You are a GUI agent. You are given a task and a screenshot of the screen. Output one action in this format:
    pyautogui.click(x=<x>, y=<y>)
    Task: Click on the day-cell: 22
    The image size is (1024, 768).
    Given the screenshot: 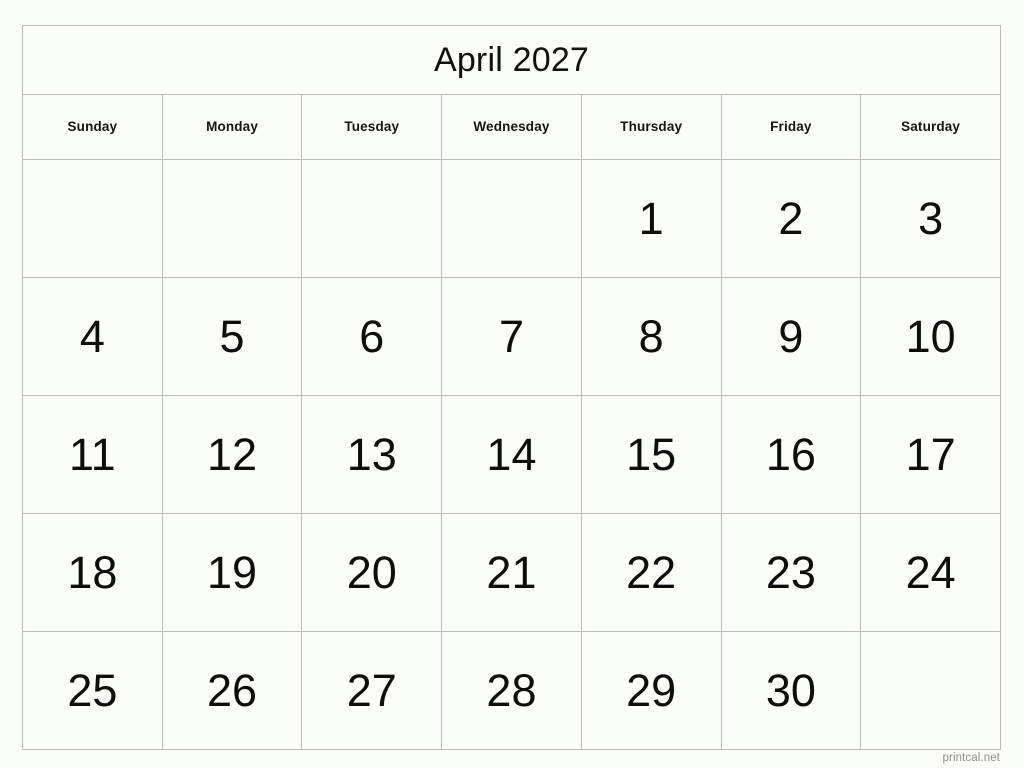 What is the action you would take?
    pyautogui.click(x=651, y=572)
    